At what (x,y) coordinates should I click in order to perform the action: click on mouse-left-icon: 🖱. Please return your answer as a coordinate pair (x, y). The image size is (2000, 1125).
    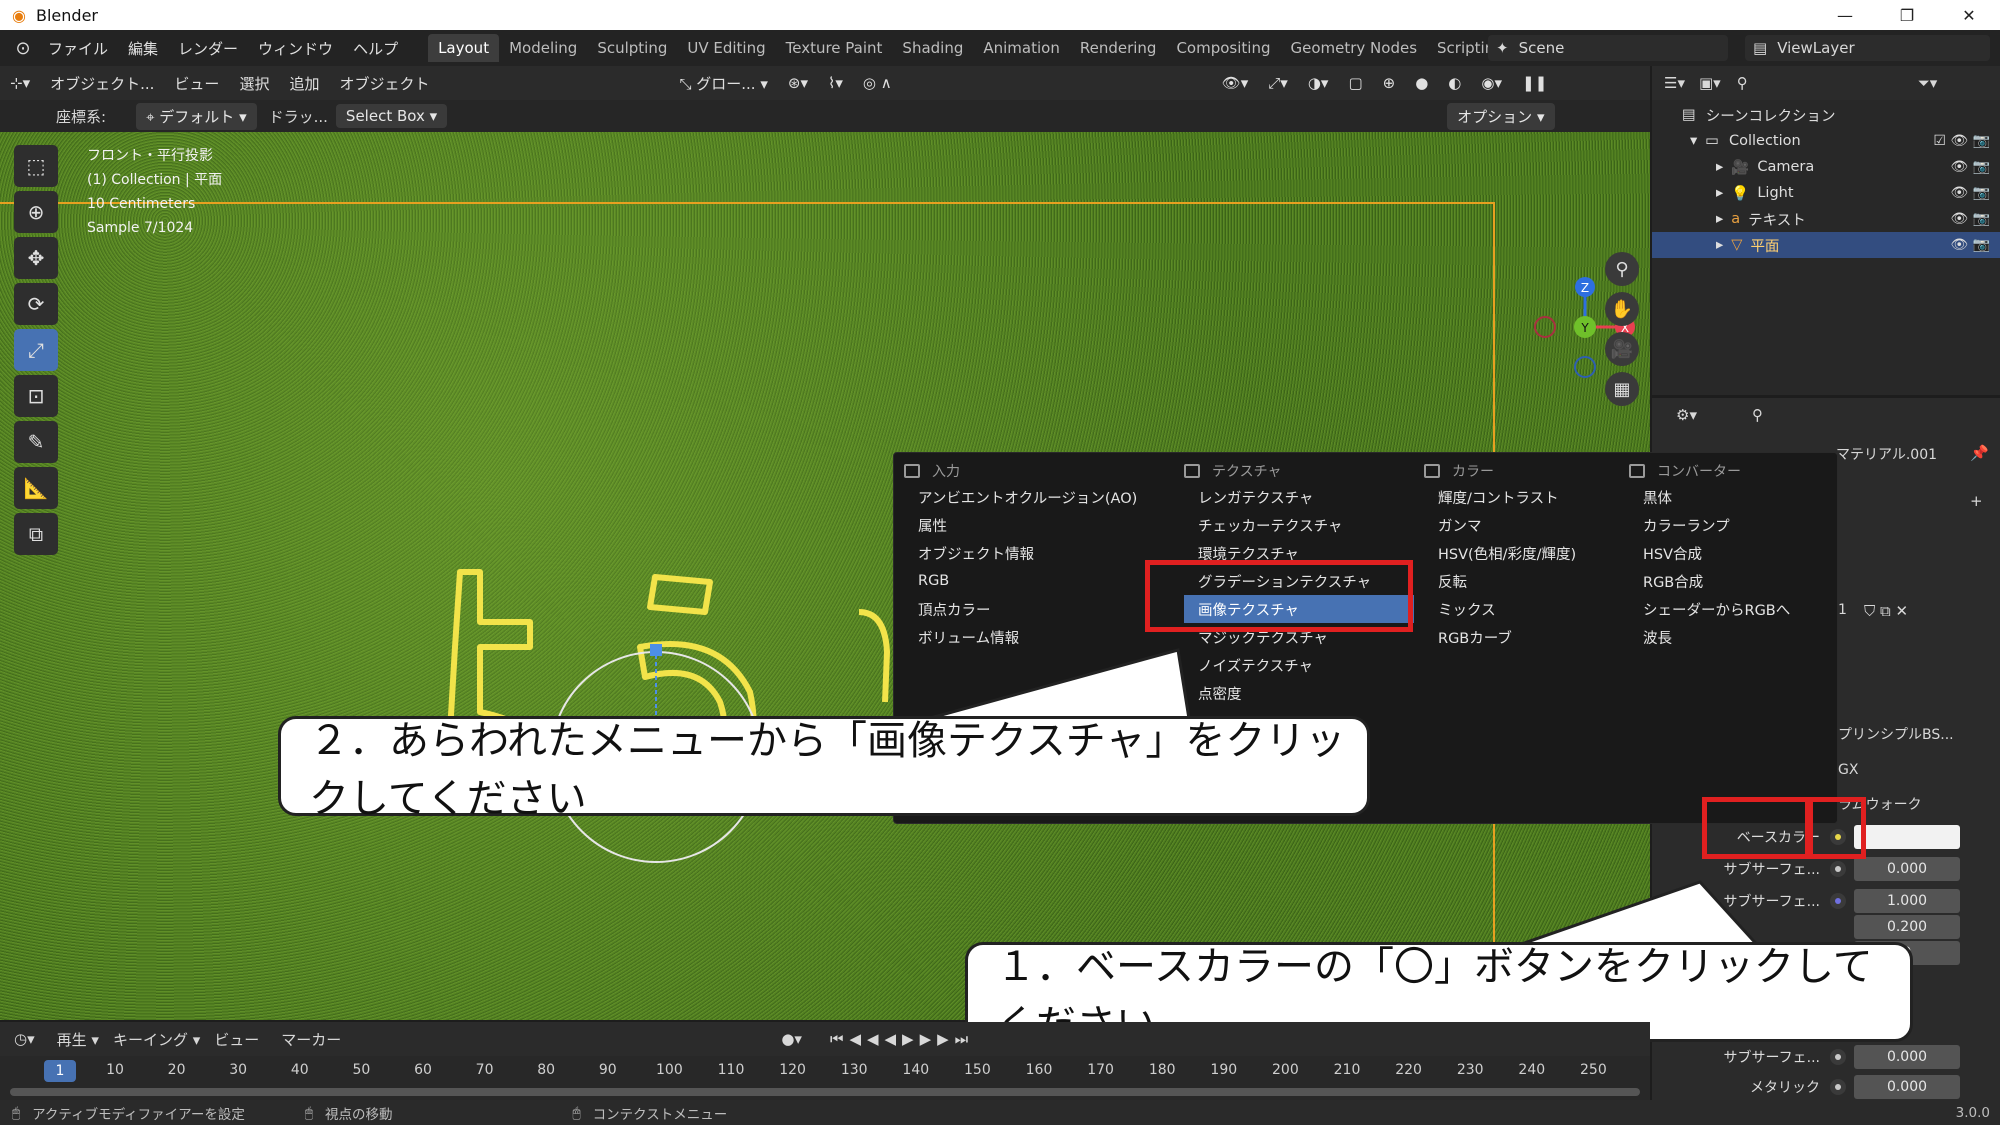
    Looking at the image, I should click on (16, 1112).